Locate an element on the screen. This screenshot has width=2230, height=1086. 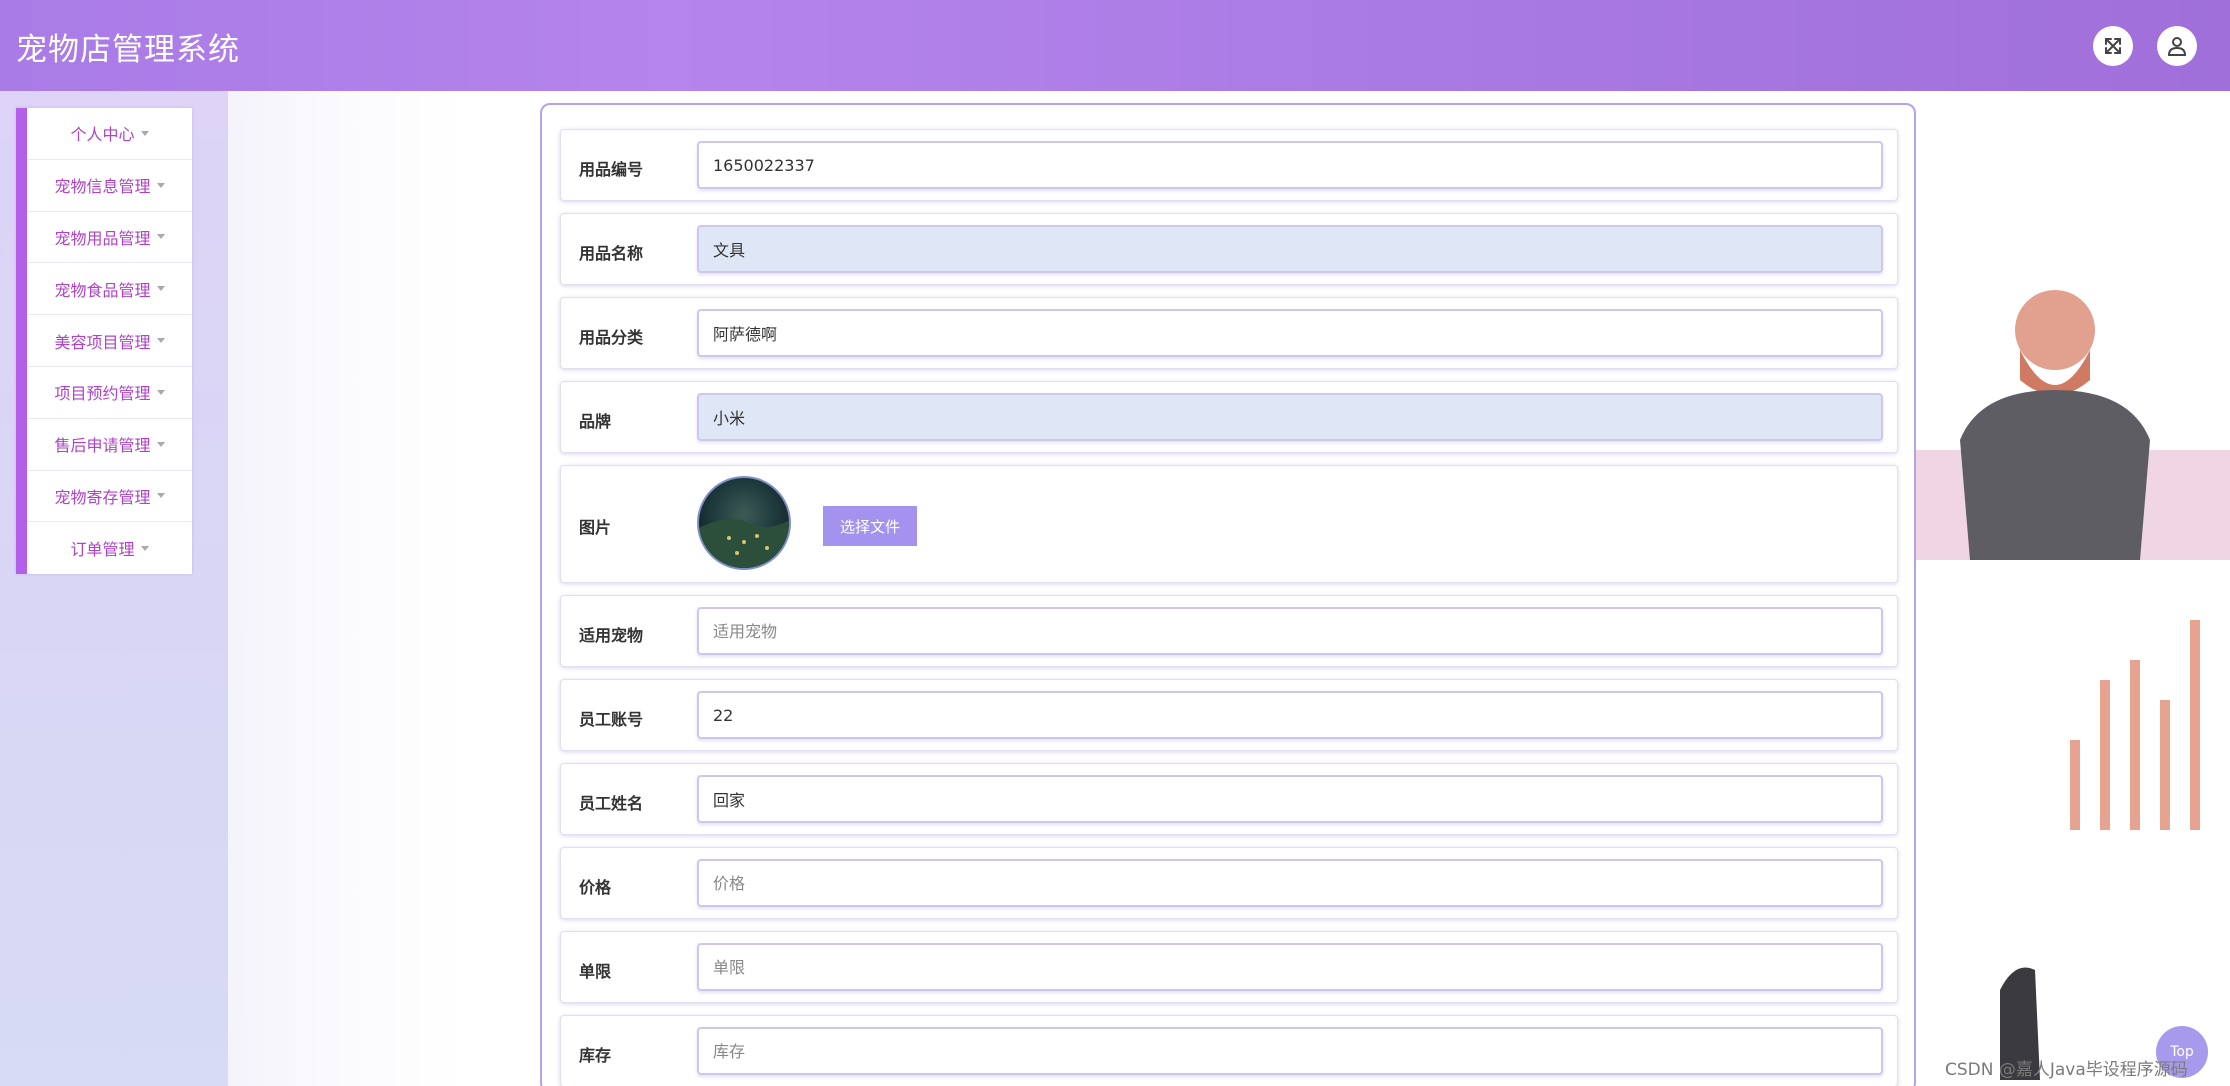
sidebar-item-pet-food: 宠物食品管理 is located at coordinates (109, 289).